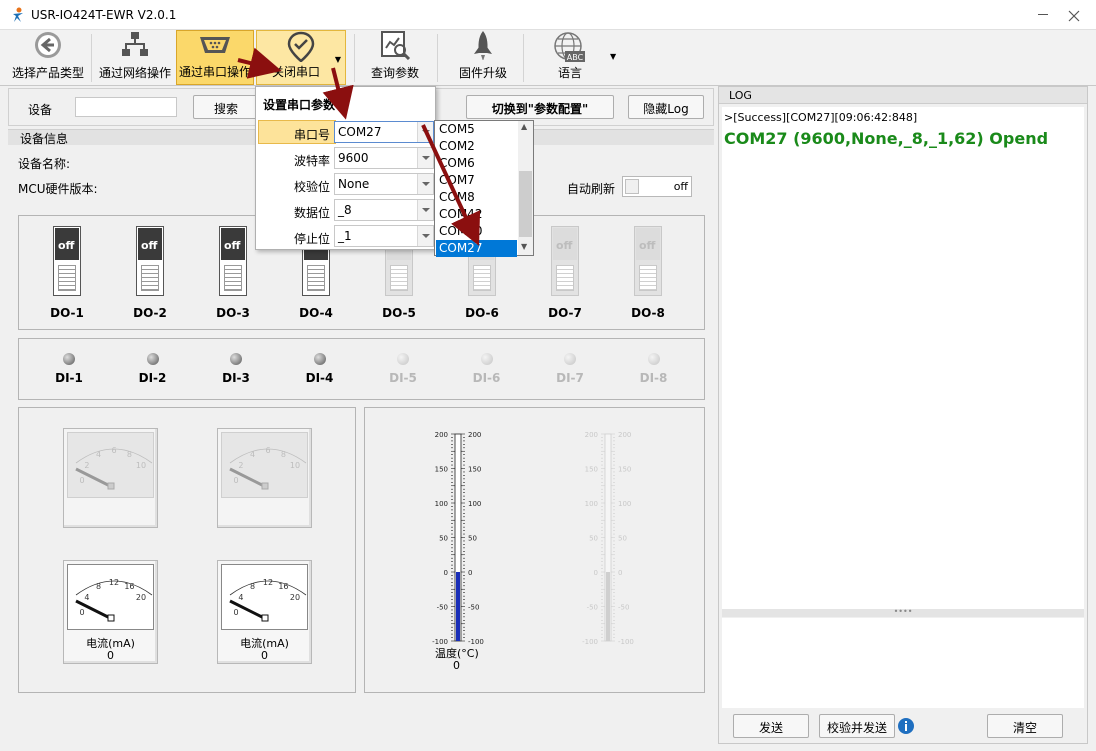 Image resolution: width=1096 pixels, height=751 pixels. Describe the element at coordinates (486, 378) in the screenshot. I see `di-label: DI-6` at that location.